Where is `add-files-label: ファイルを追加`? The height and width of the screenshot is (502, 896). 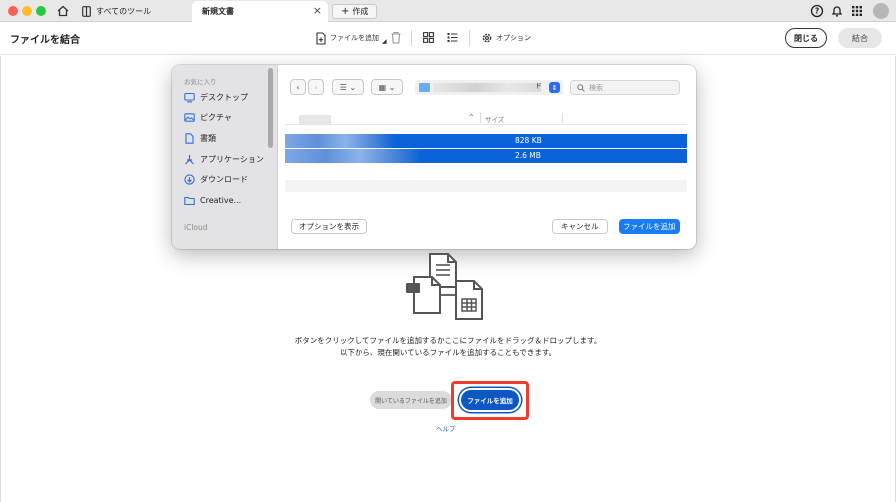
add-files-label: ファイルを追加 is located at coordinates (354, 38).